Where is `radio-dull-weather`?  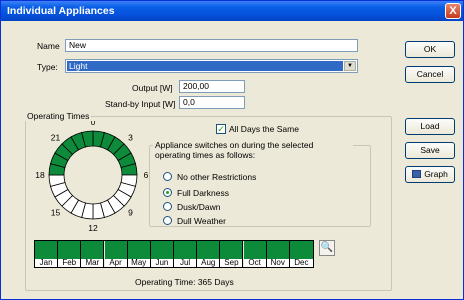
radio-dull-weather is located at coordinates (167, 220).